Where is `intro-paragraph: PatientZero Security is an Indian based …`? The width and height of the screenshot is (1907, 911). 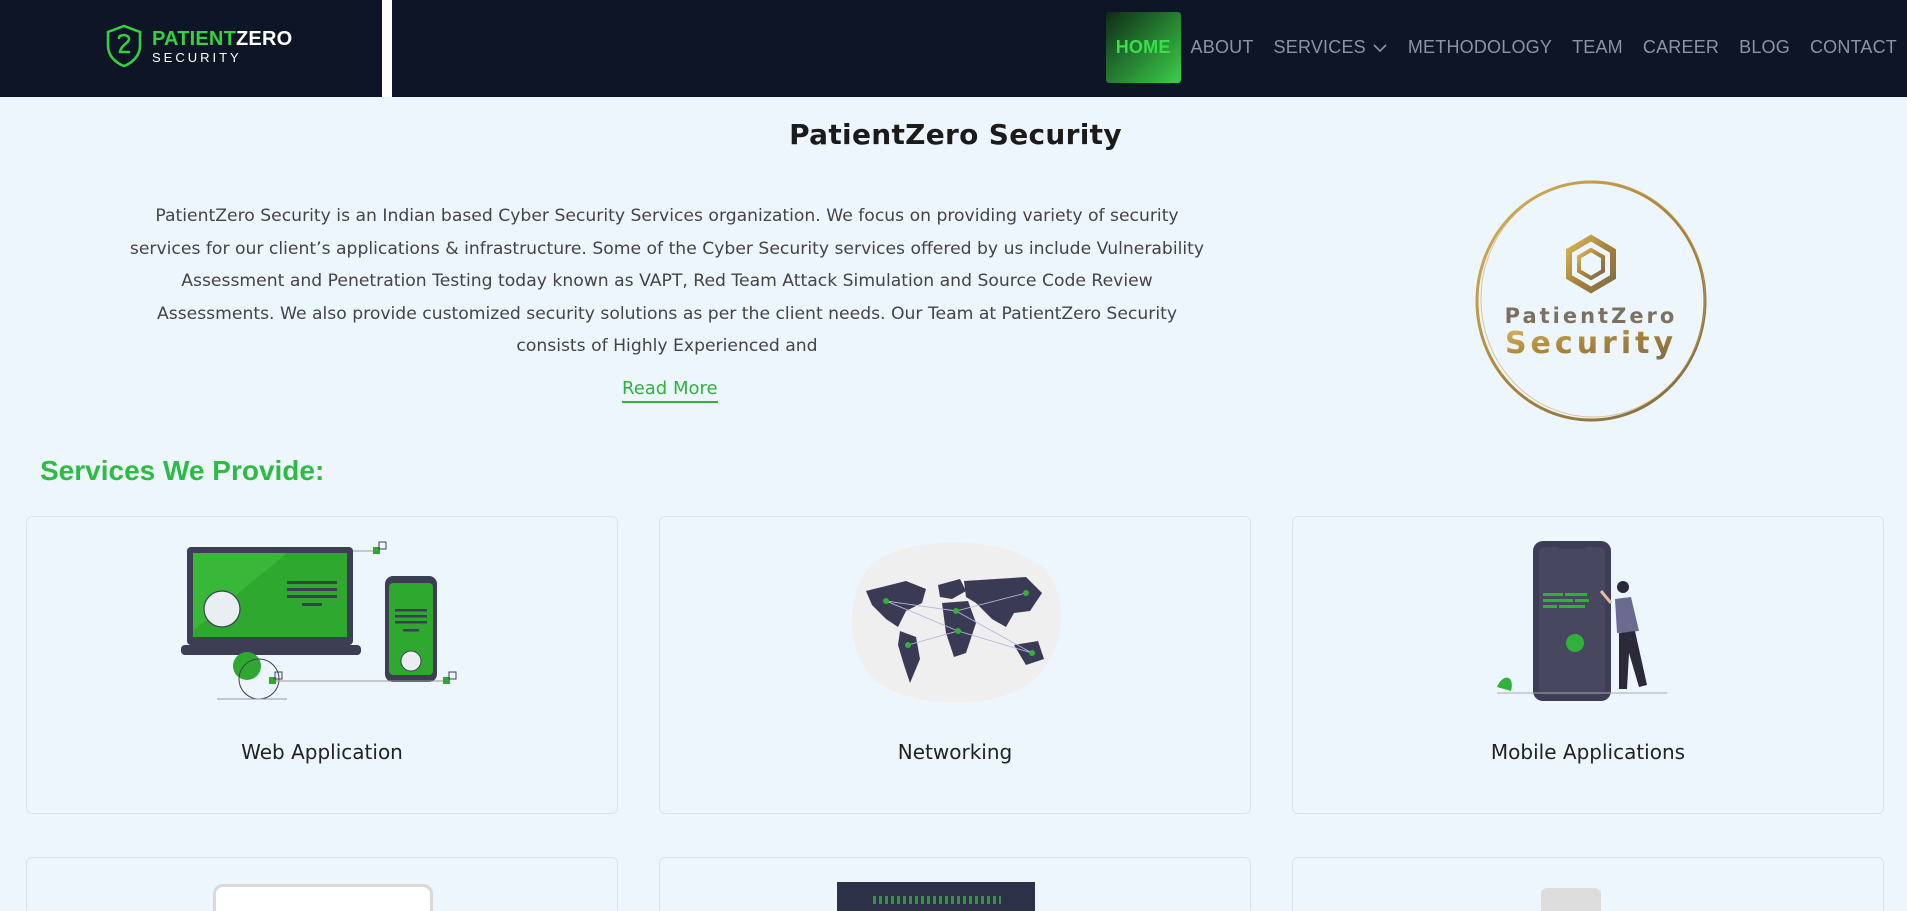 intro-paragraph: PatientZero Security is an Indian based … is located at coordinates (667, 281).